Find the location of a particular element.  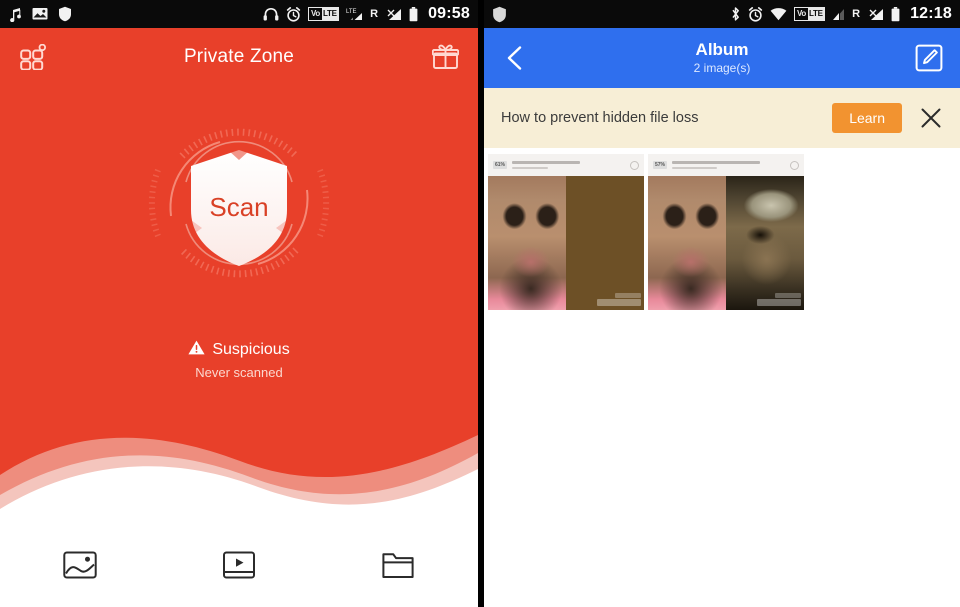

thumbnail-2-watermark is located at coordinates (779, 302).